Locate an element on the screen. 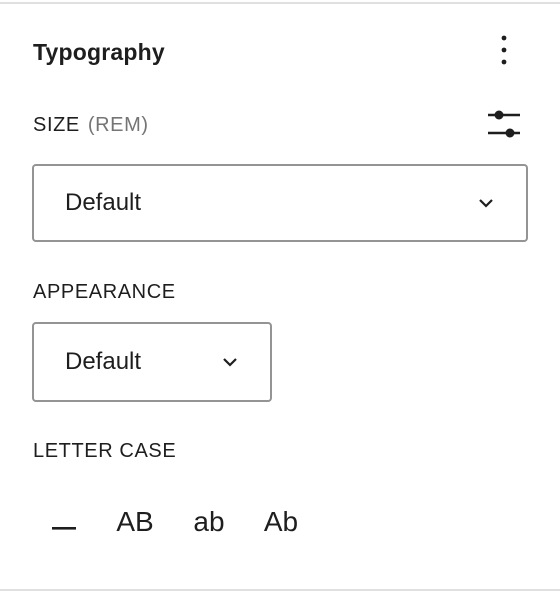 Image resolution: width=560 pixels, height=596 pixels. size-unit: (REM) is located at coordinates (118, 125).